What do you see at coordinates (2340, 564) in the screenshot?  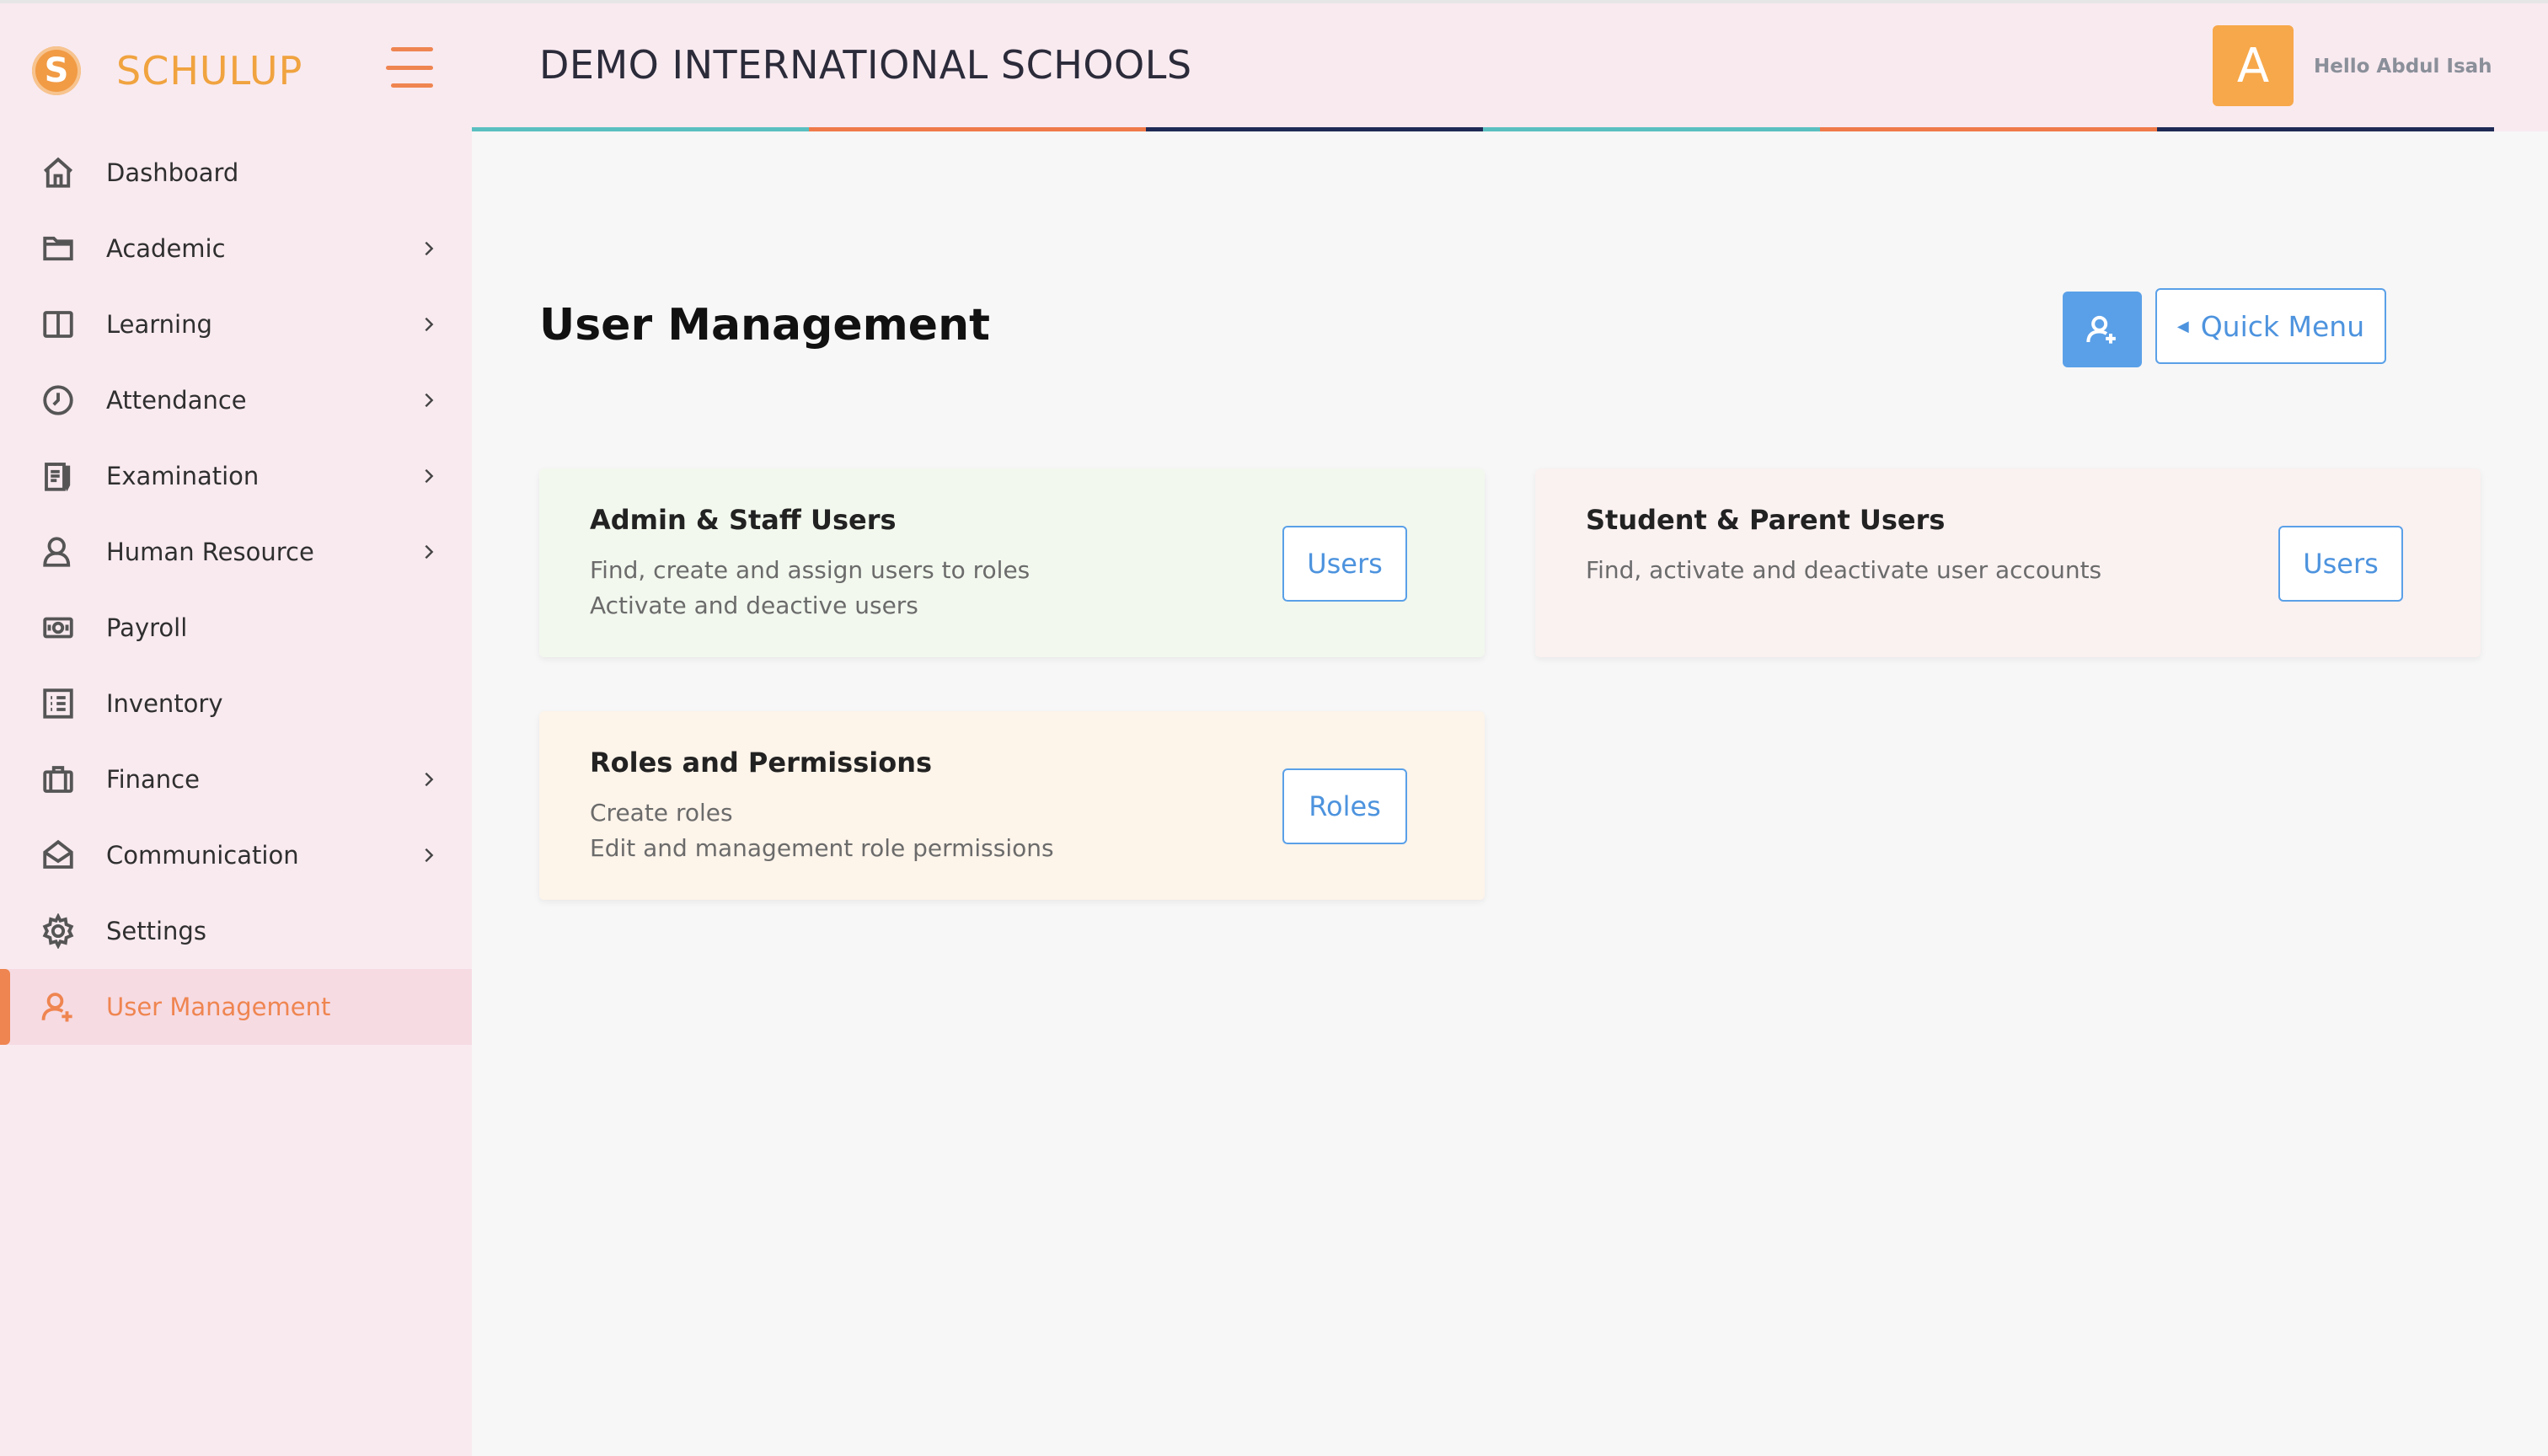 I see `student-users-button: Users` at bounding box center [2340, 564].